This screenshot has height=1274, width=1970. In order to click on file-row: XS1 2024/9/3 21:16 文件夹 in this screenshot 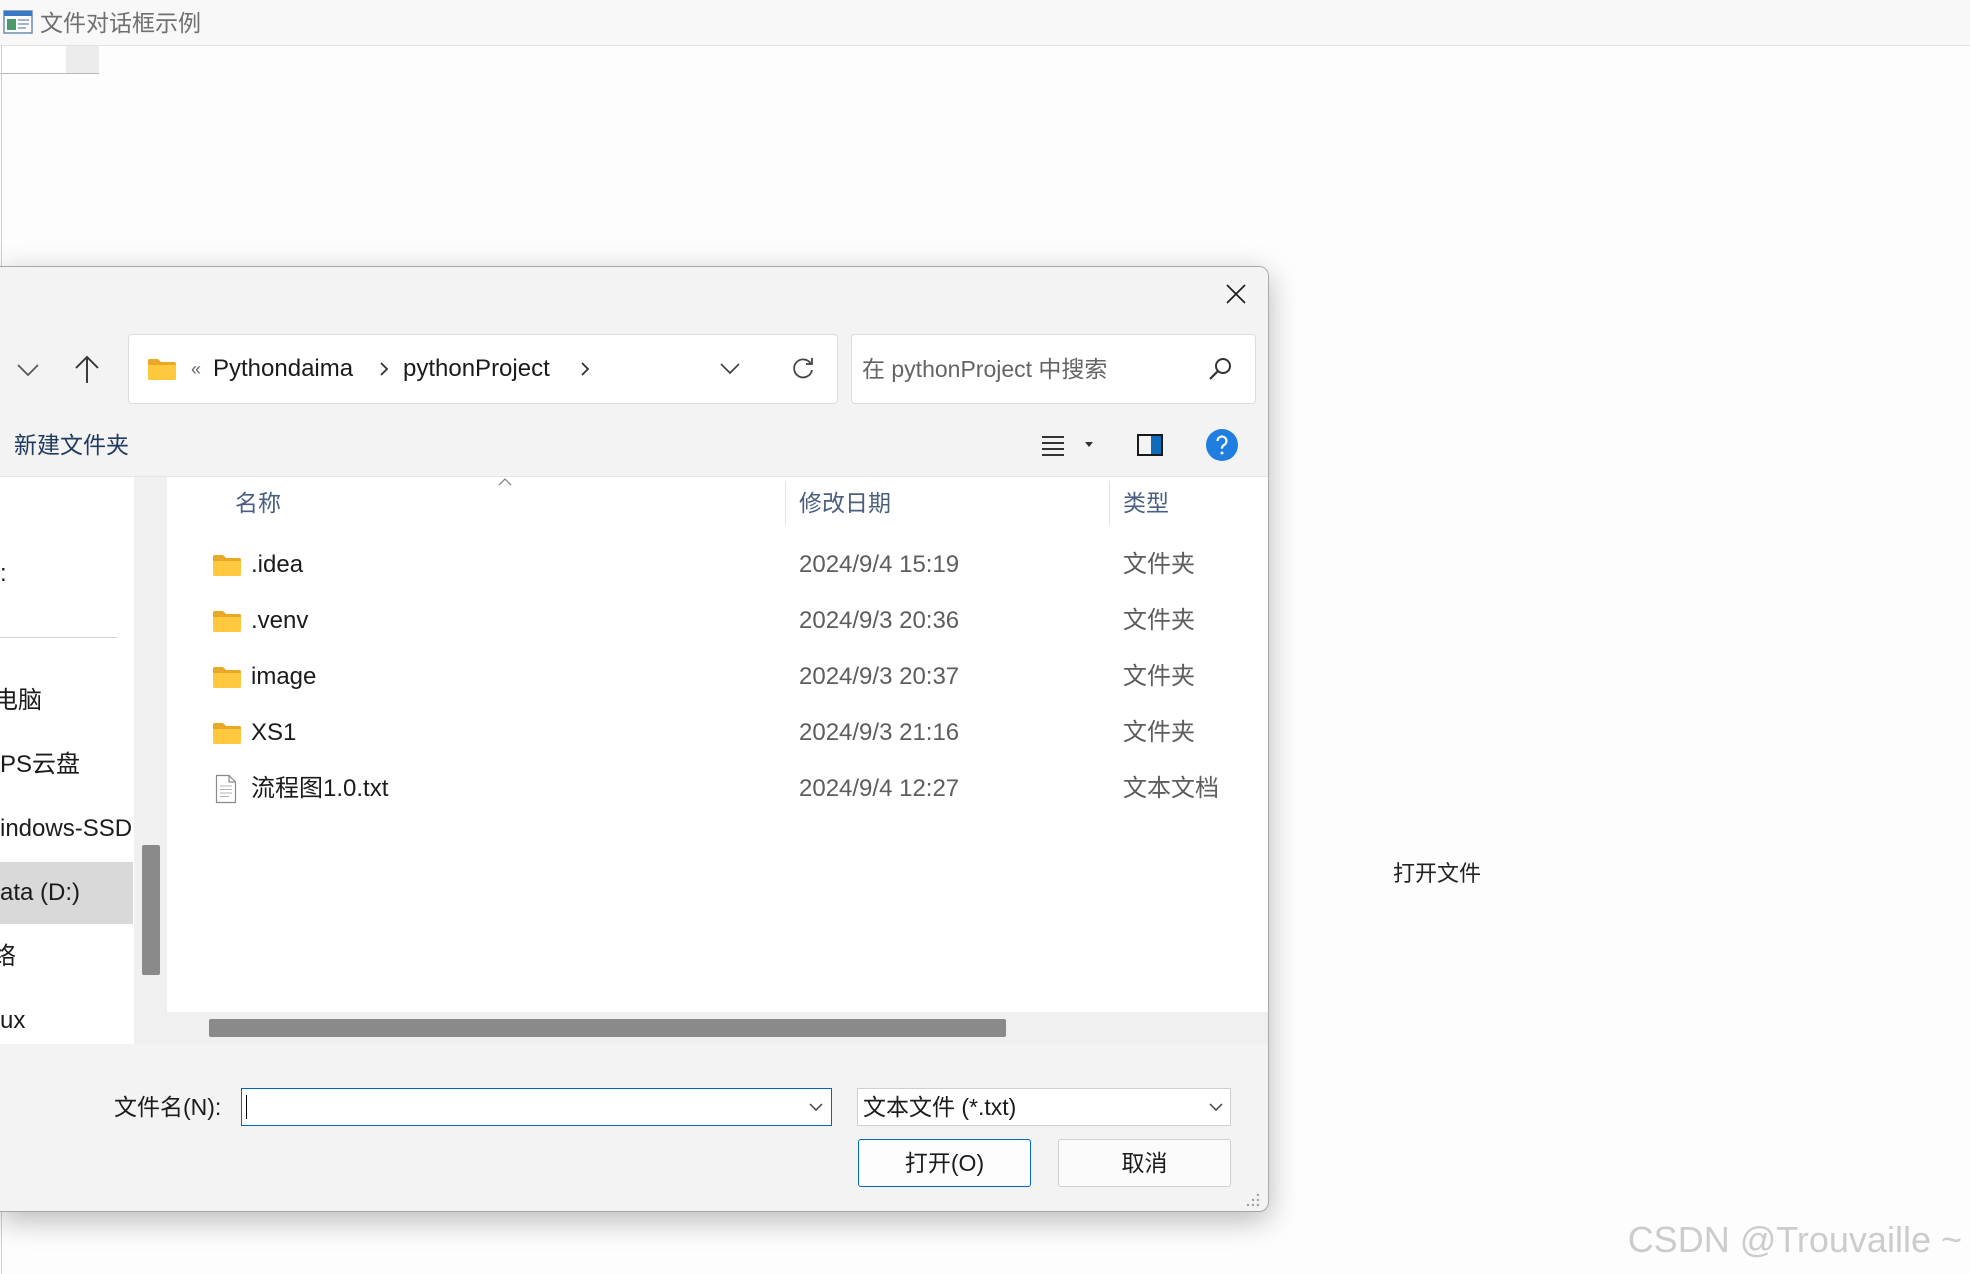, I will do `click(717, 733)`.